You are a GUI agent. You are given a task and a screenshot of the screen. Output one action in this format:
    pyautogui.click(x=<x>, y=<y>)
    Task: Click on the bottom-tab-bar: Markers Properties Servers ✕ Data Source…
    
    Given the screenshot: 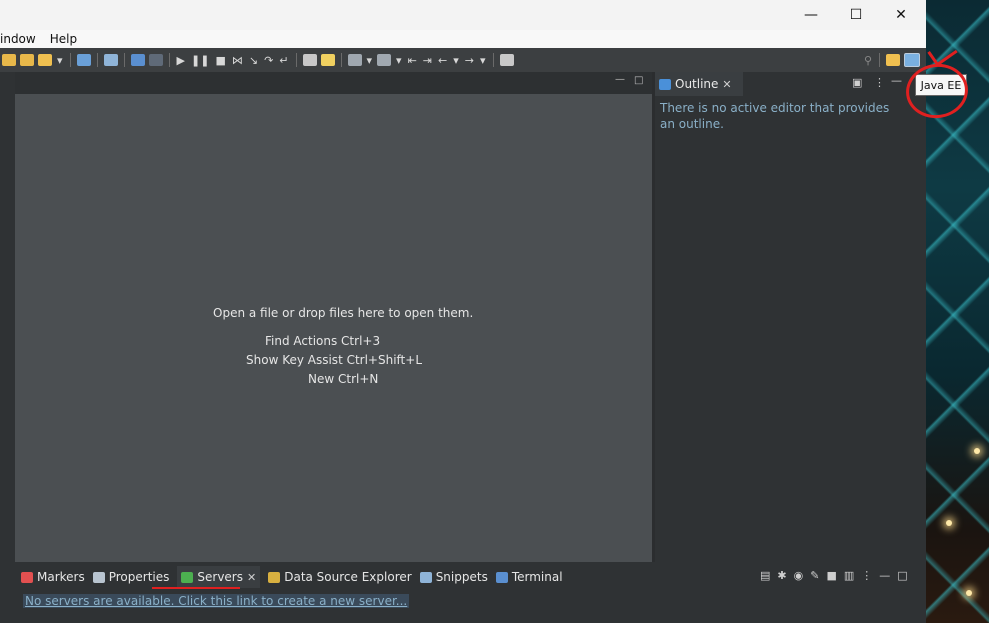 What is the action you would take?
    pyautogui.click(x=289, y=577)
    